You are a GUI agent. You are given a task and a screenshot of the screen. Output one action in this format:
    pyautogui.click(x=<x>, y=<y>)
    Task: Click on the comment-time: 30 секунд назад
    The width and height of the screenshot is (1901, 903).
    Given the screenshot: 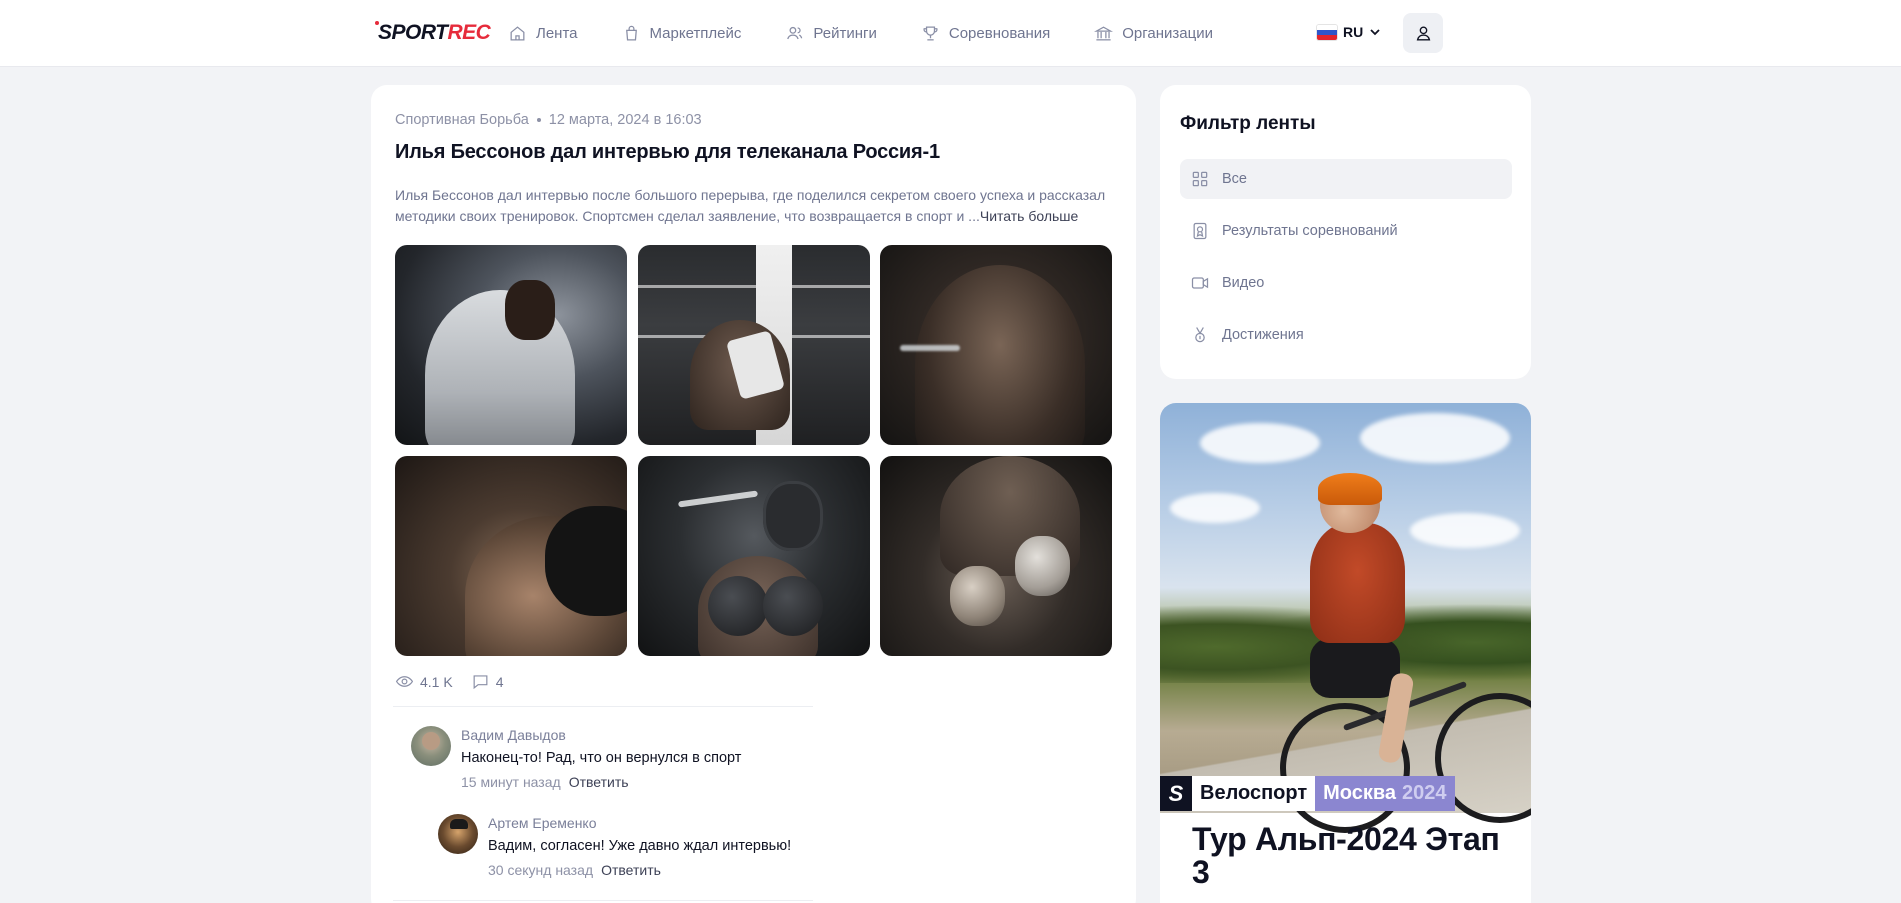 What is the action you would take?
    pyautogui.click(x=541, y=870)
    